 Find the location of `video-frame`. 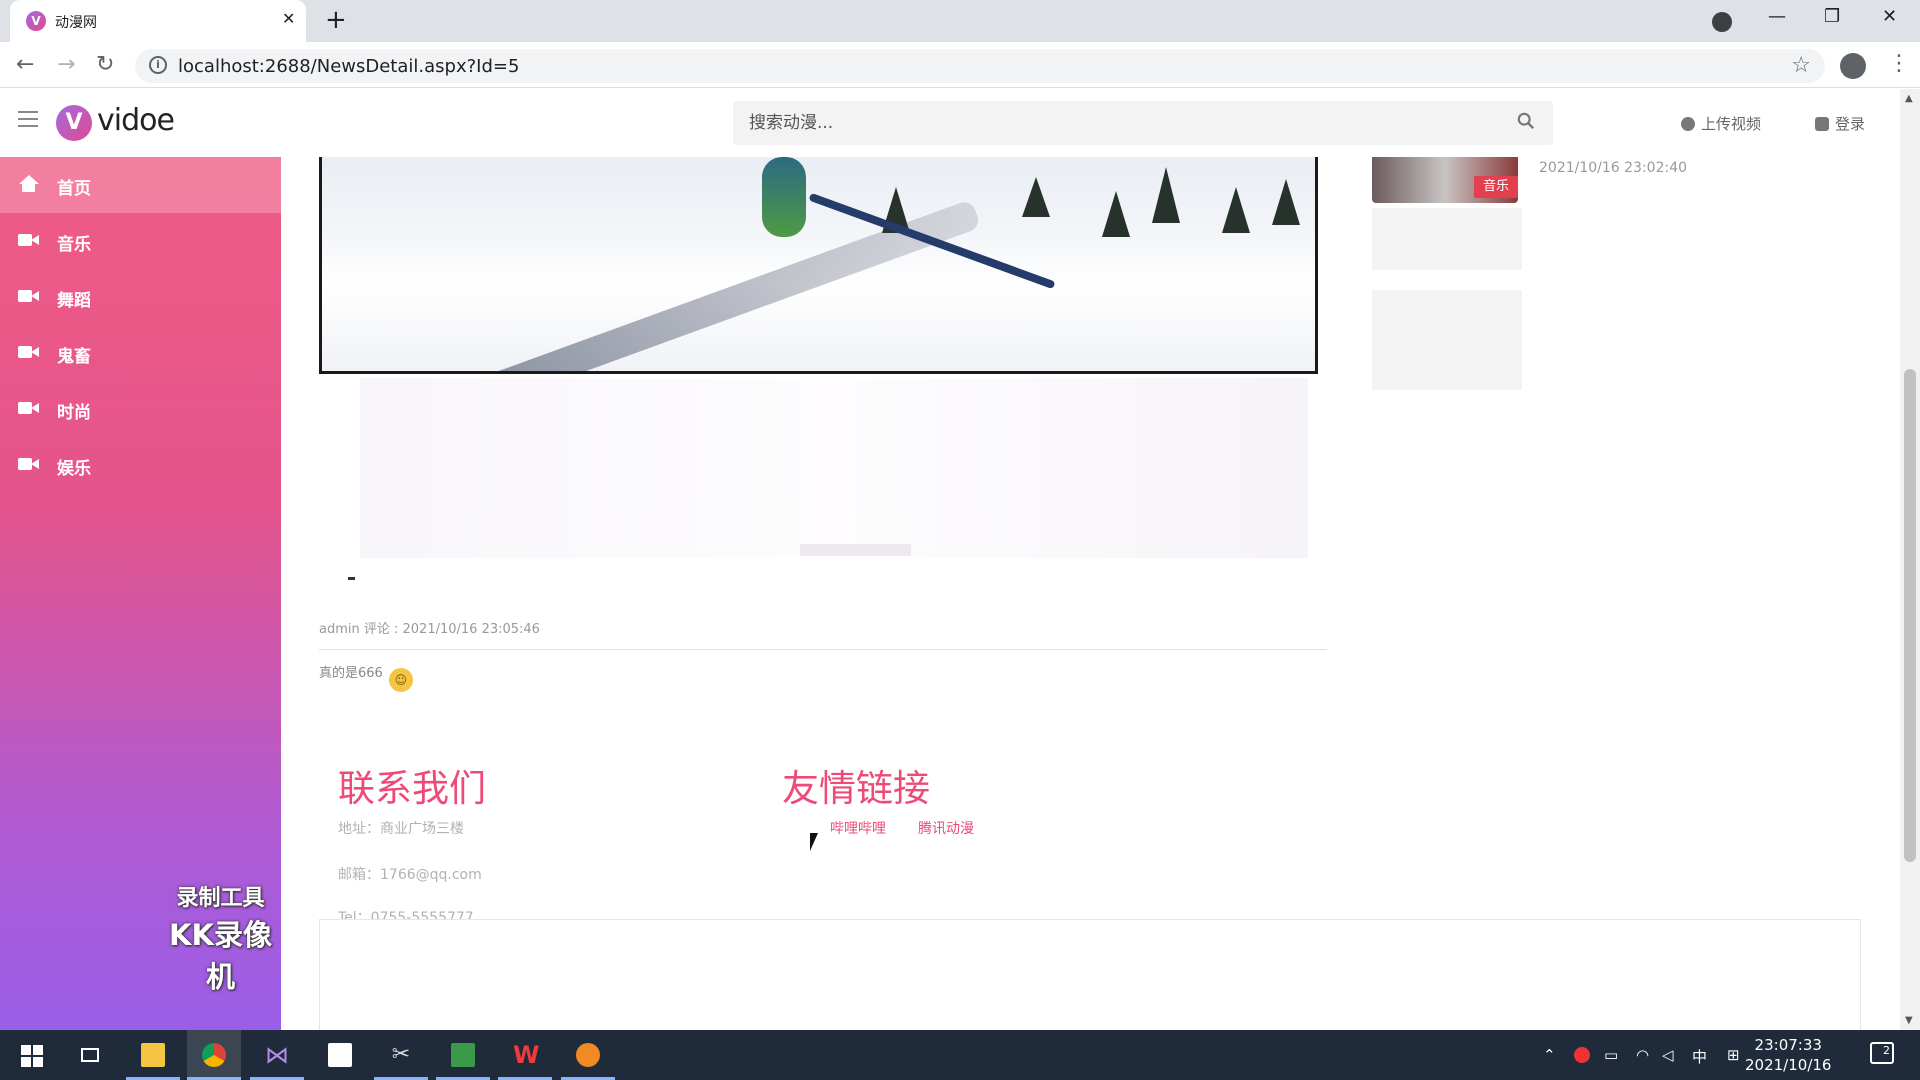

video-frame is located at coordinates (818, 264).